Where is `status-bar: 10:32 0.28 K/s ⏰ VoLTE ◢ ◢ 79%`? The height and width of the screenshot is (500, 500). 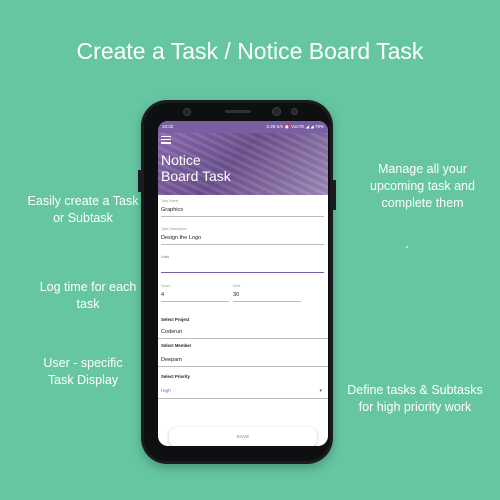 status-bar: 10:32 0.28 K/s ⏰ VoLTE ◢ ◢ 79% is located at coordinates (243, 127).